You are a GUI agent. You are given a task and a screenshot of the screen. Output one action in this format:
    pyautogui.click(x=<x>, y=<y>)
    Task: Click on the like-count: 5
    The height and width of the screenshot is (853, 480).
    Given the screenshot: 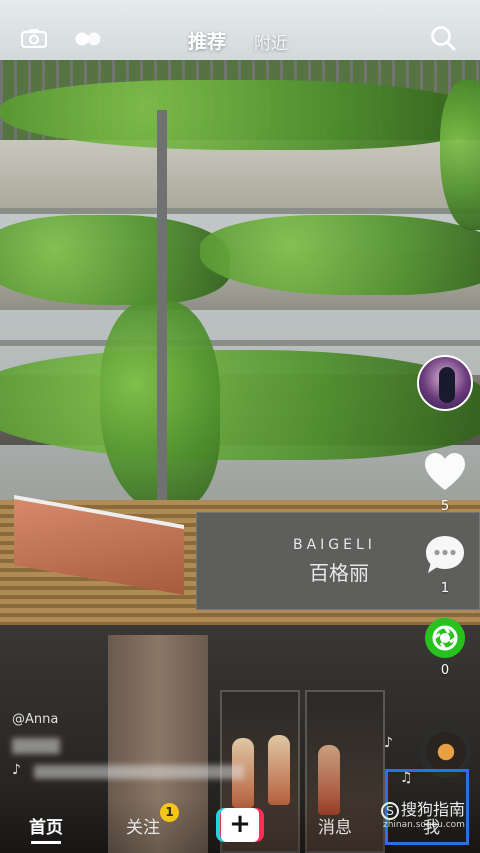 What is the action you would take?
    pyautogui.click(x=445, y=506)
    